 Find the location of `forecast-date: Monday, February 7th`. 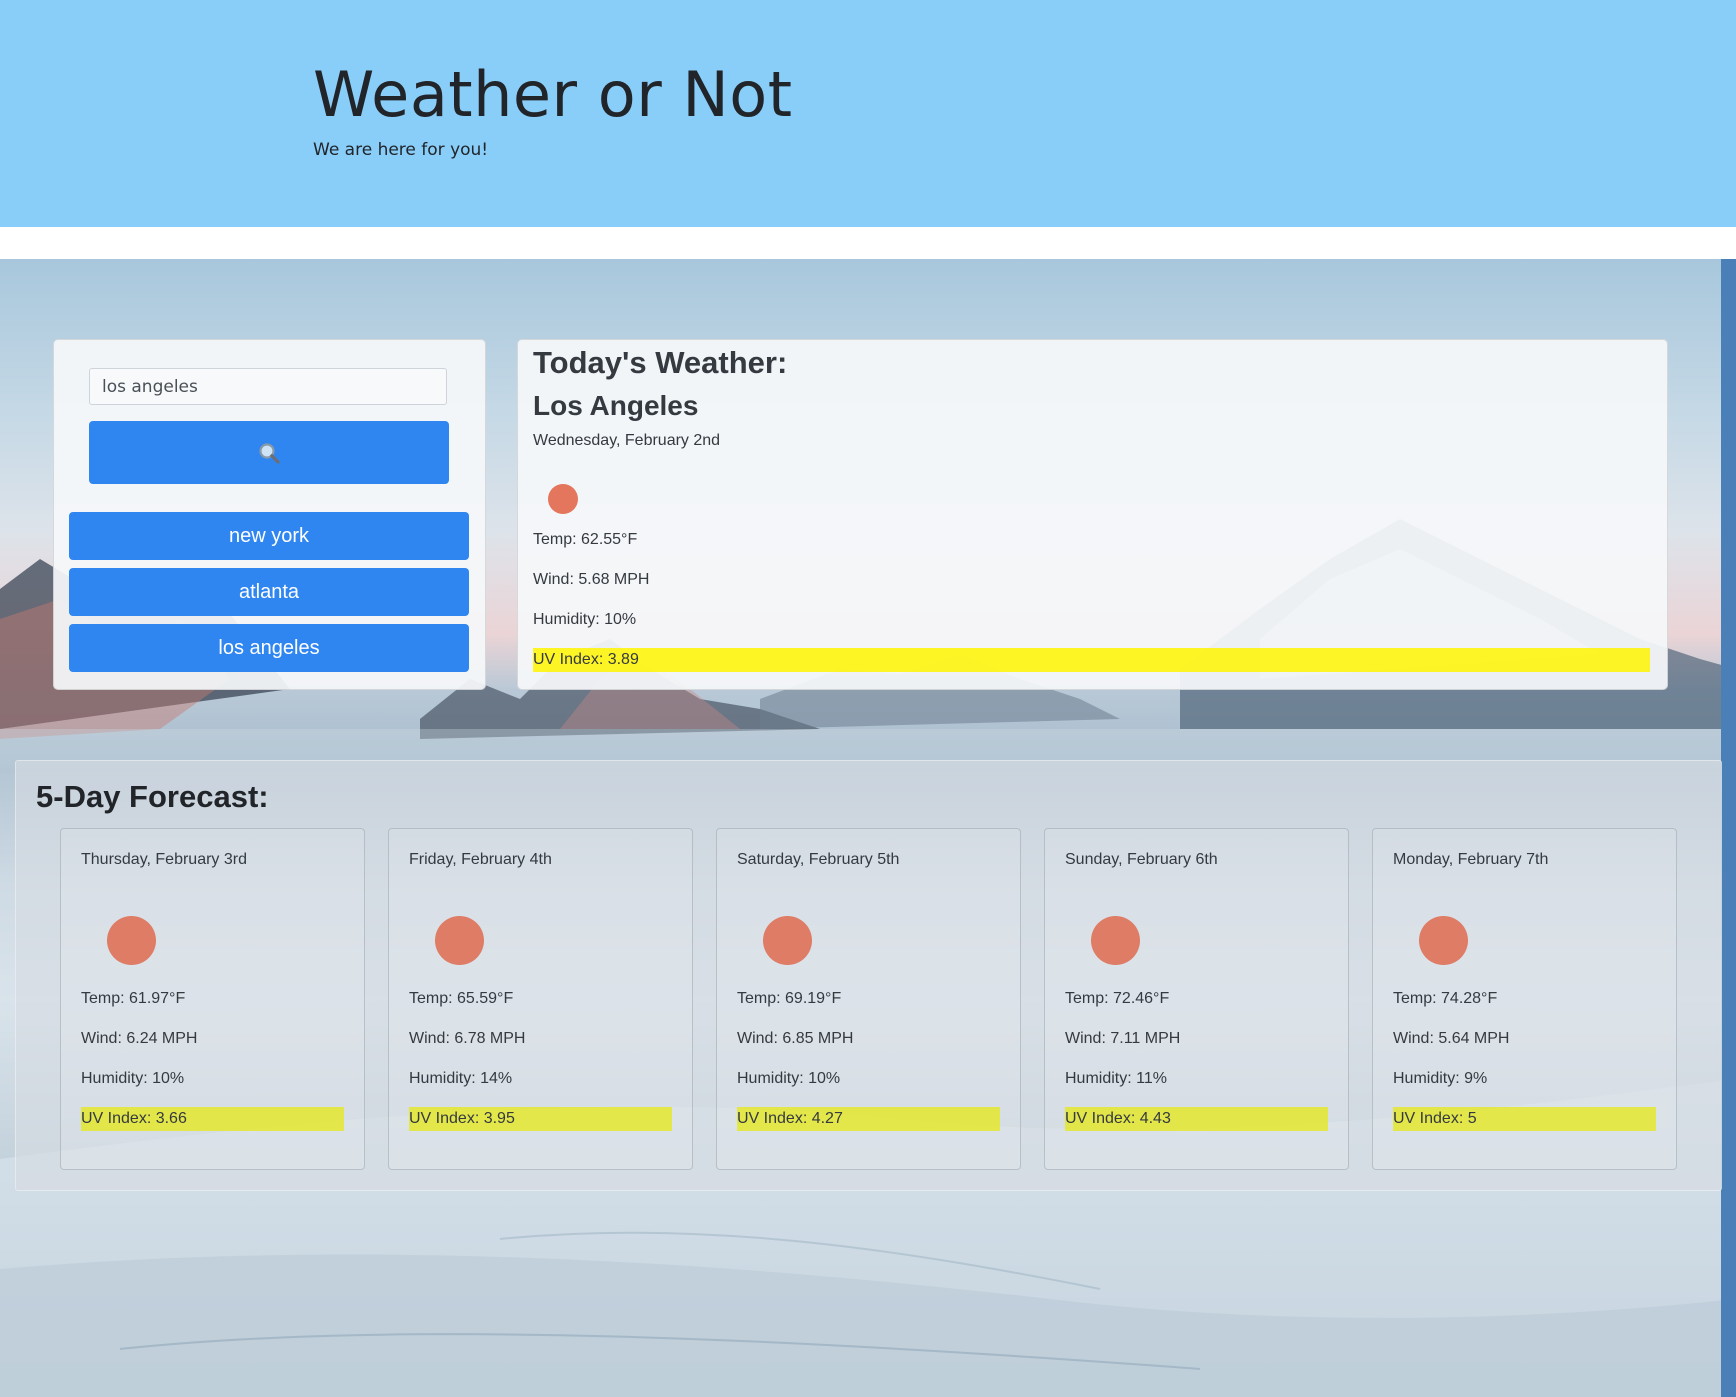

forecast-date: Monday, February 7th is located at coordinates (1471, 859).